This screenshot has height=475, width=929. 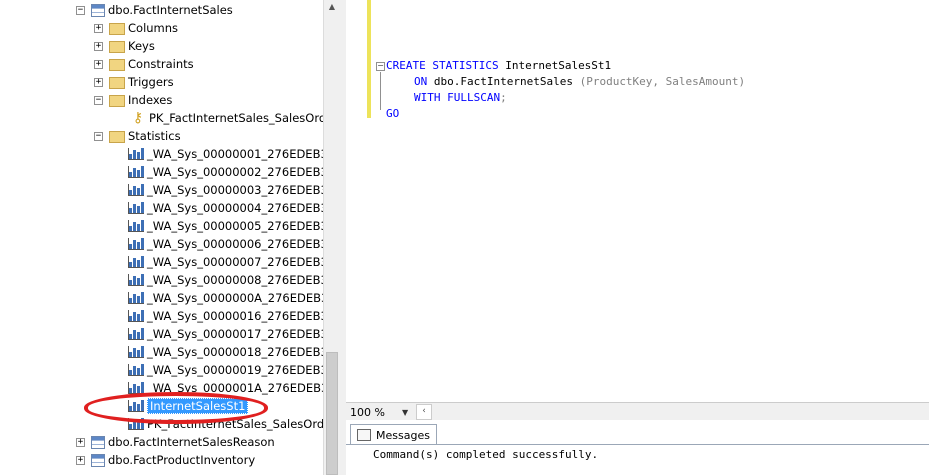 I want to click on tree-node: + dbo.FactProductInventory, so click(x=165, y=460).